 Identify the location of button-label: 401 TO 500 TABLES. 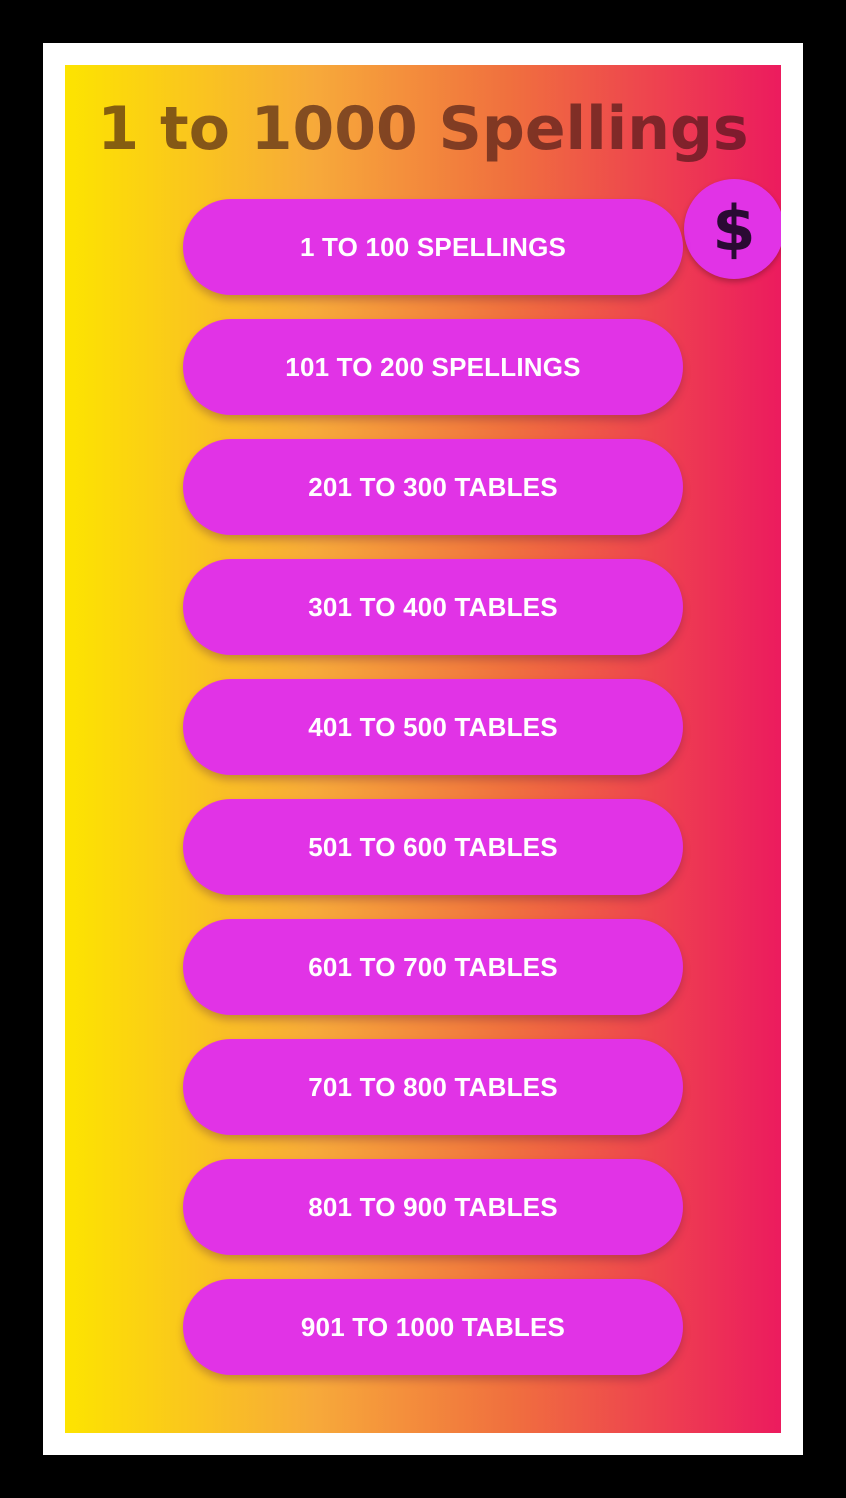
(433, 726).